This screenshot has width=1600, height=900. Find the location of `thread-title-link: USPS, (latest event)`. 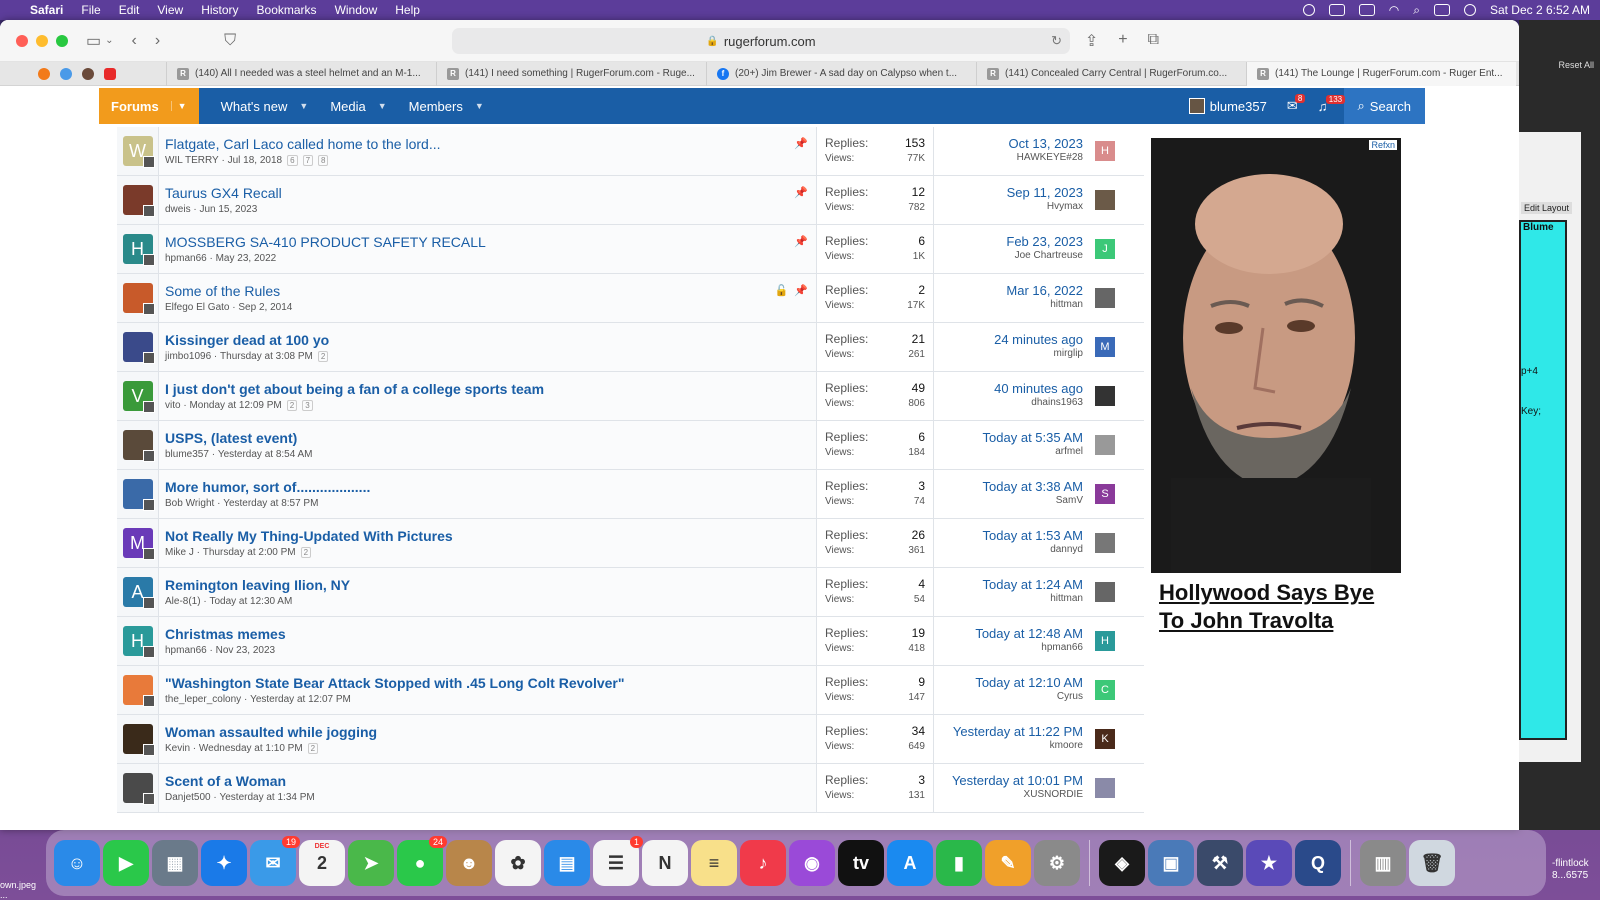

thread-title-link: USPS, (latest event) is located at coordinates (487, 438).